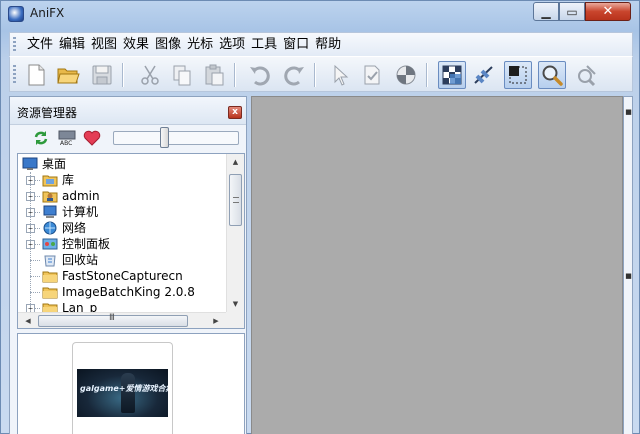 The height and width of the screenshot is (434, 640). I want to click on pointer-icon, so click(341, 75).